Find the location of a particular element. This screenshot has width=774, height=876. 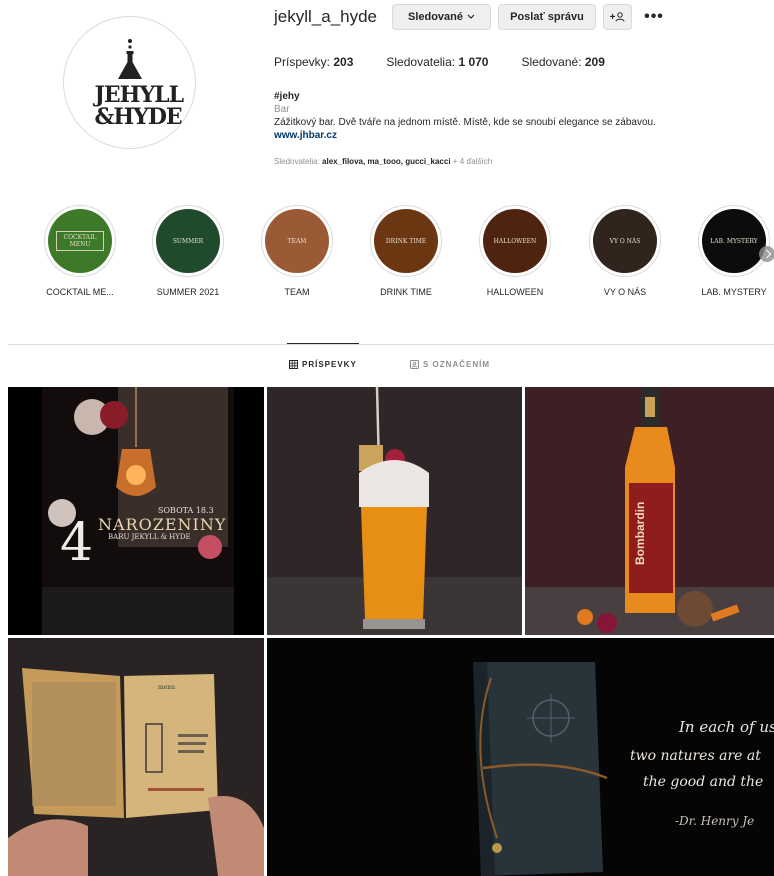

highlight-cover: SUMMER is located at coordinates (188, 241).